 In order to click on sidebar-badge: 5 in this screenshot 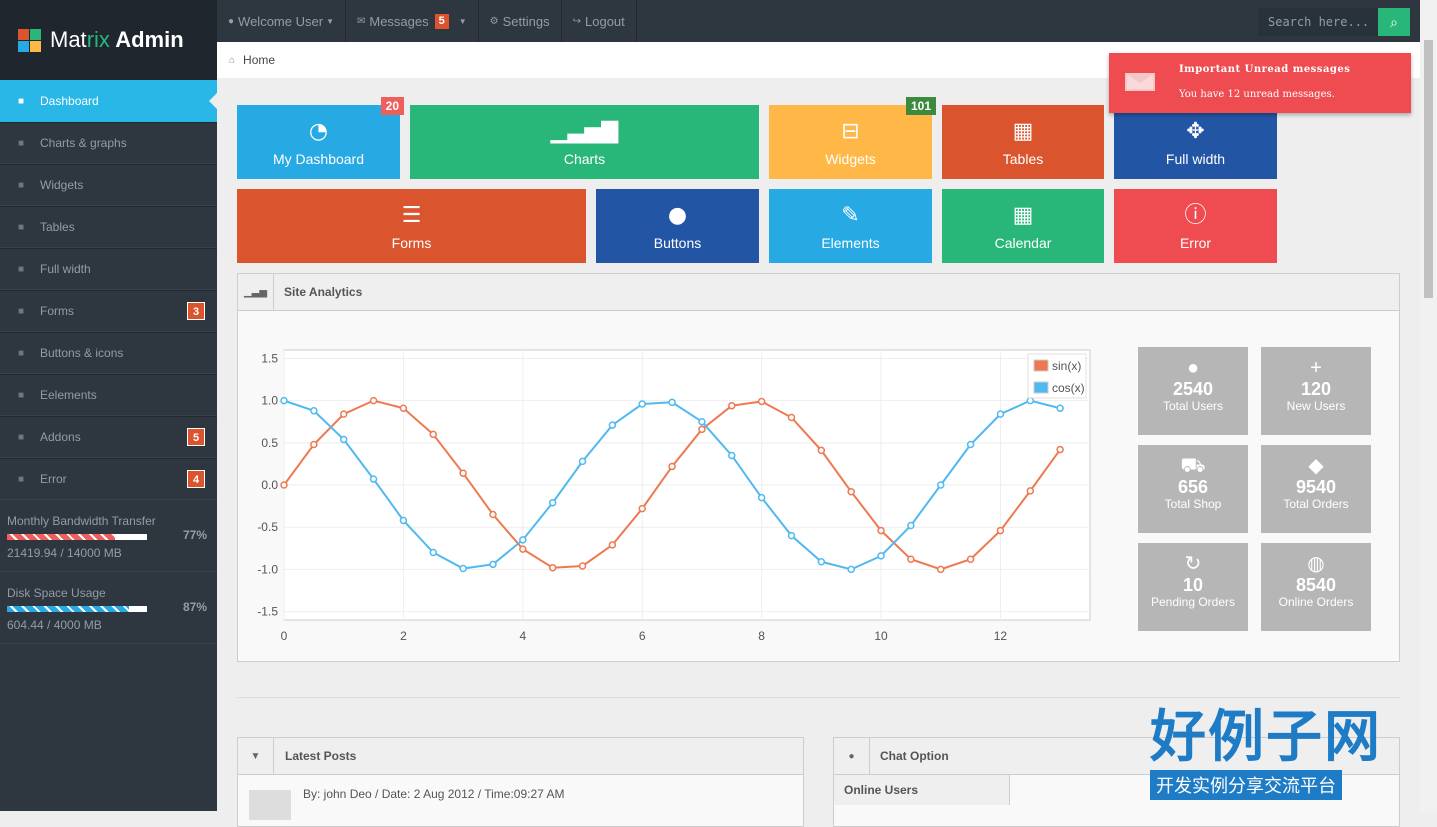, I will do `click(196, 437)`.